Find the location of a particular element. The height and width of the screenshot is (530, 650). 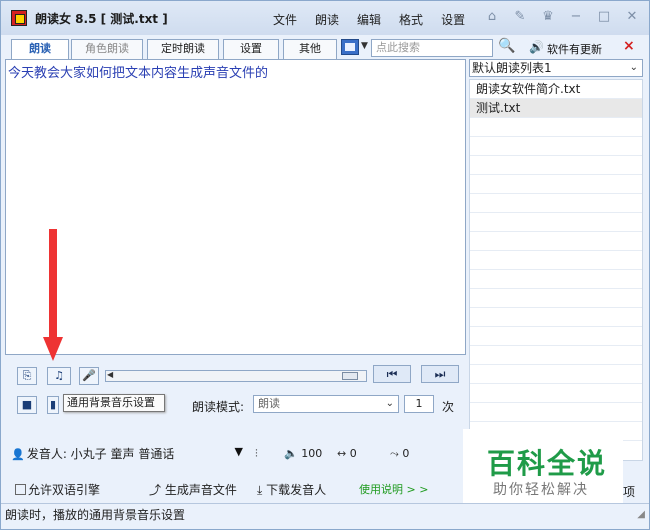

search-icon: 🔍 is located at coordinates (506, 46).